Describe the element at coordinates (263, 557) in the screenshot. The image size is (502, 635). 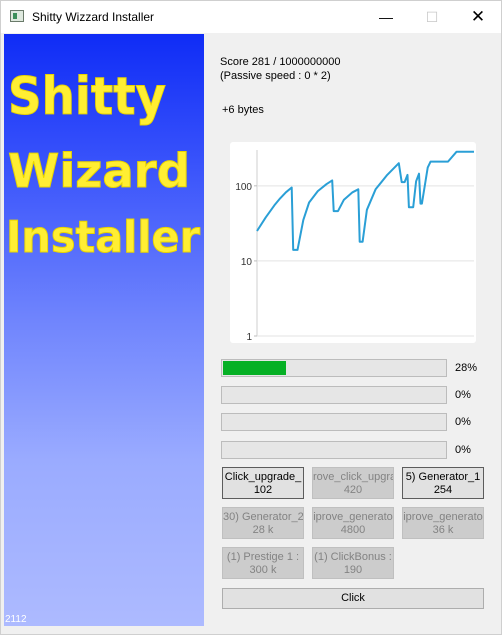
I see `button-title: (1) Prestige 1 :` at that location.